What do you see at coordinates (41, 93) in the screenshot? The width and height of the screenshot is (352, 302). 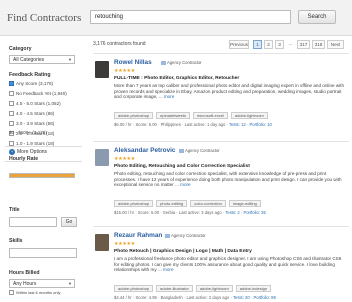 I see `rating-option-label: No Feedback Yet (1,940)` at bounding box center [41, 93].